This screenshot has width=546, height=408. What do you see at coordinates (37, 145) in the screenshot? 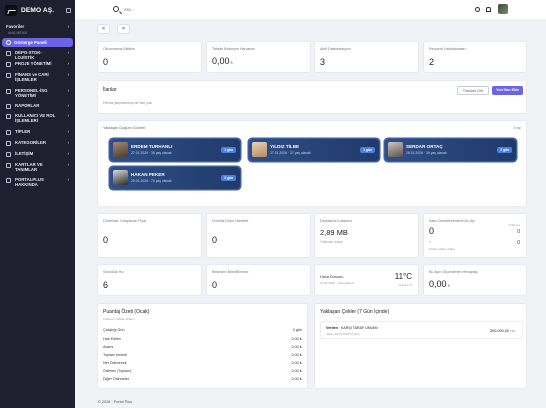
I see `sidebar-item-kategoriler: KATEGORİLER ›` at bounding box center [37, 145].